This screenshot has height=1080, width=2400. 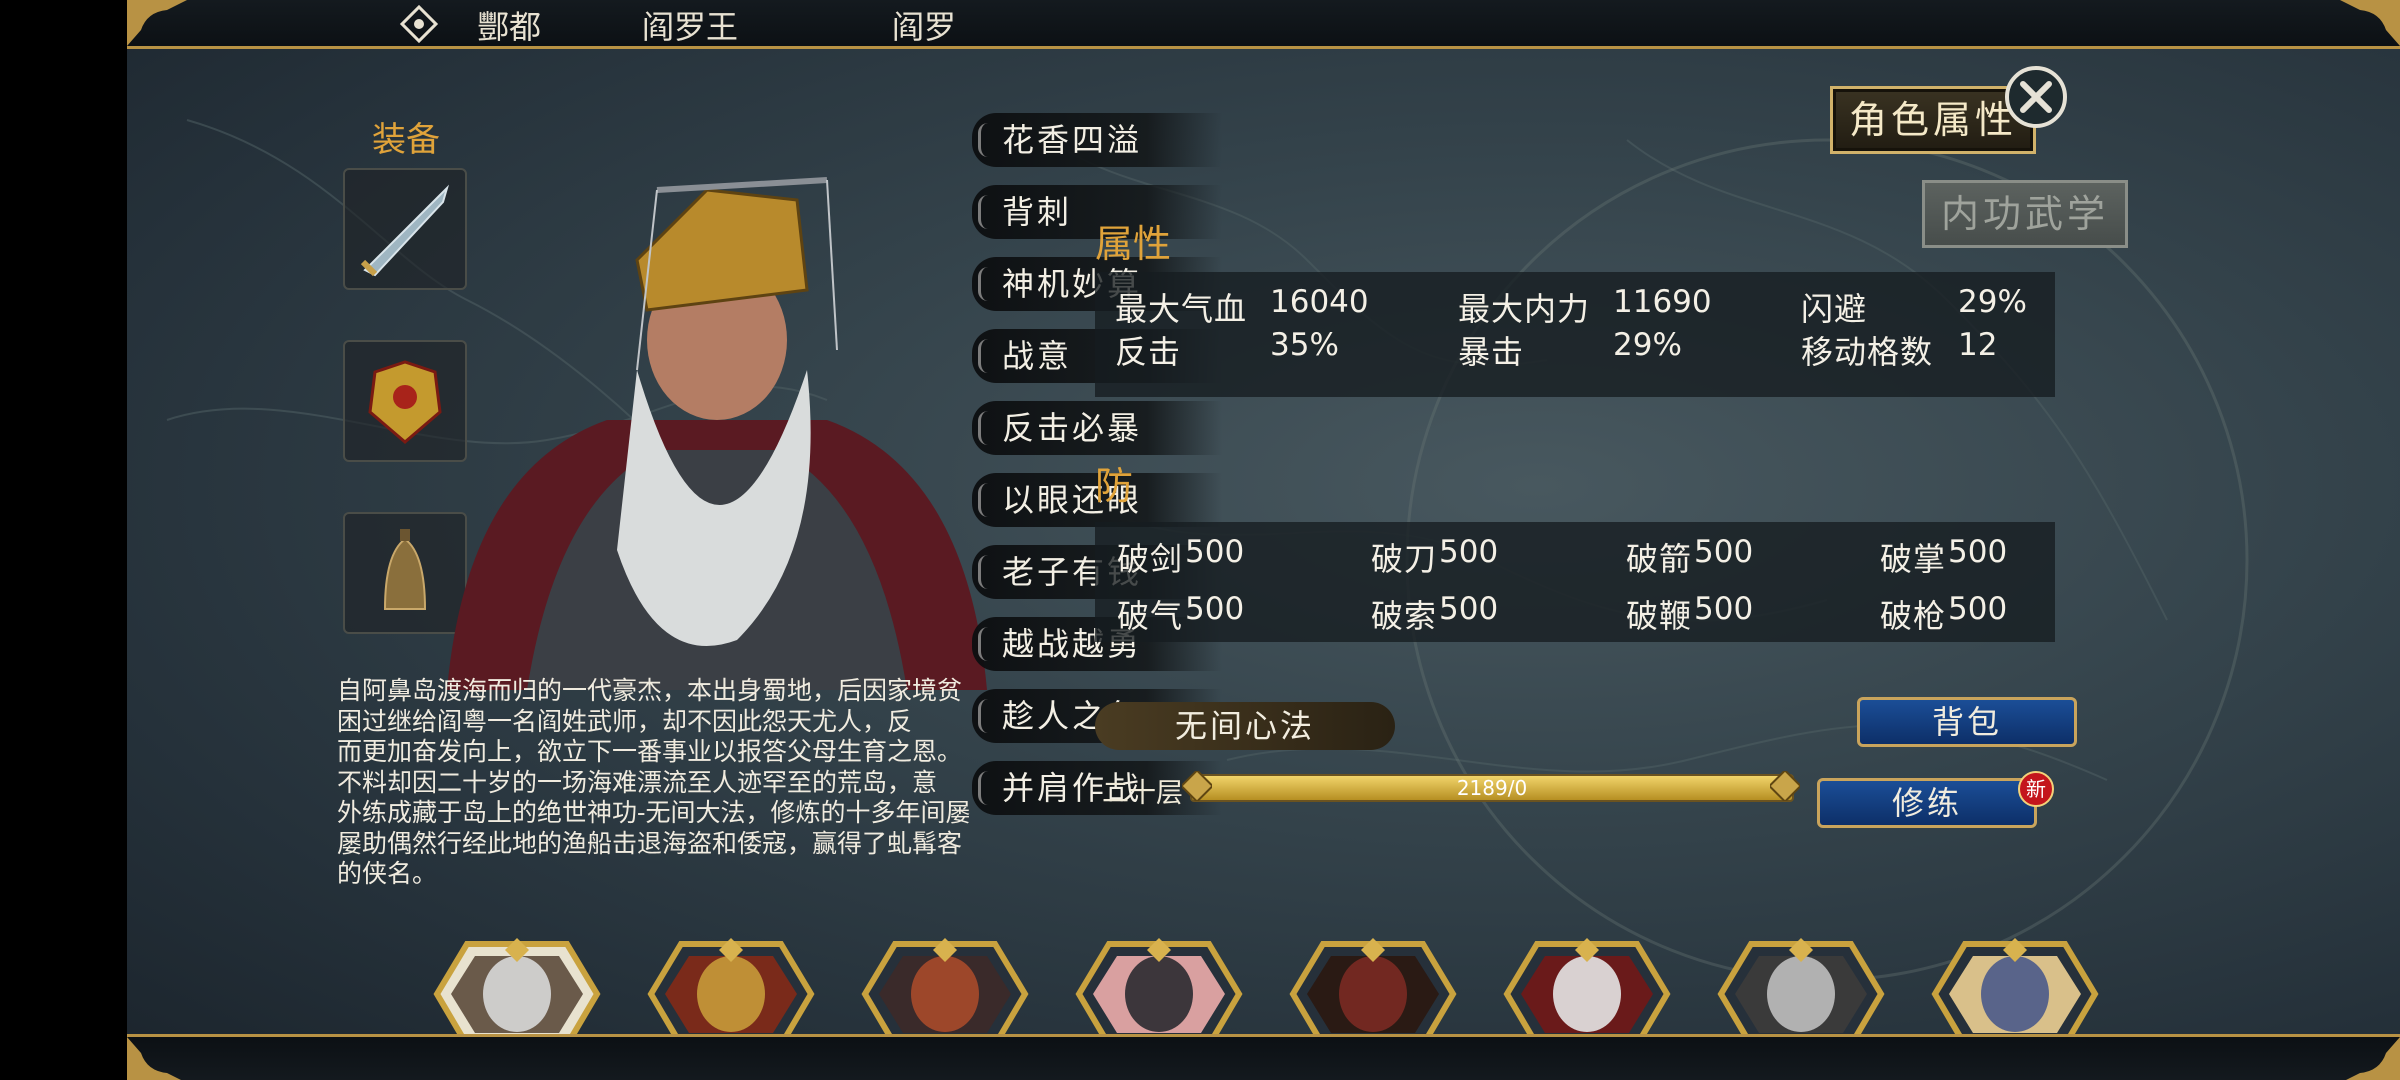 I want to click on defense-label: 破气, so click(x=1150, y=616).